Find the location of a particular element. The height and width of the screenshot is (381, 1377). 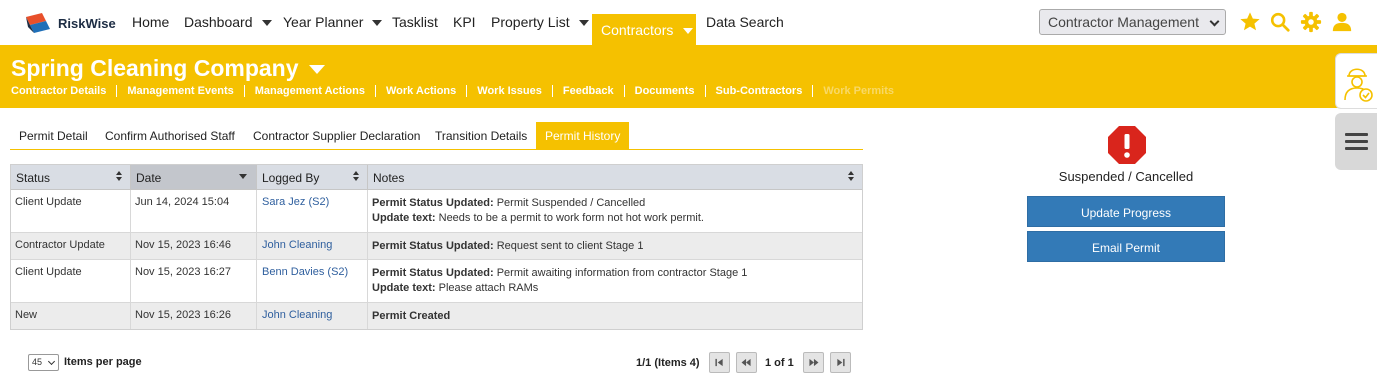

nav-year-planner: Year Planner is located at coordinates (333, 30).